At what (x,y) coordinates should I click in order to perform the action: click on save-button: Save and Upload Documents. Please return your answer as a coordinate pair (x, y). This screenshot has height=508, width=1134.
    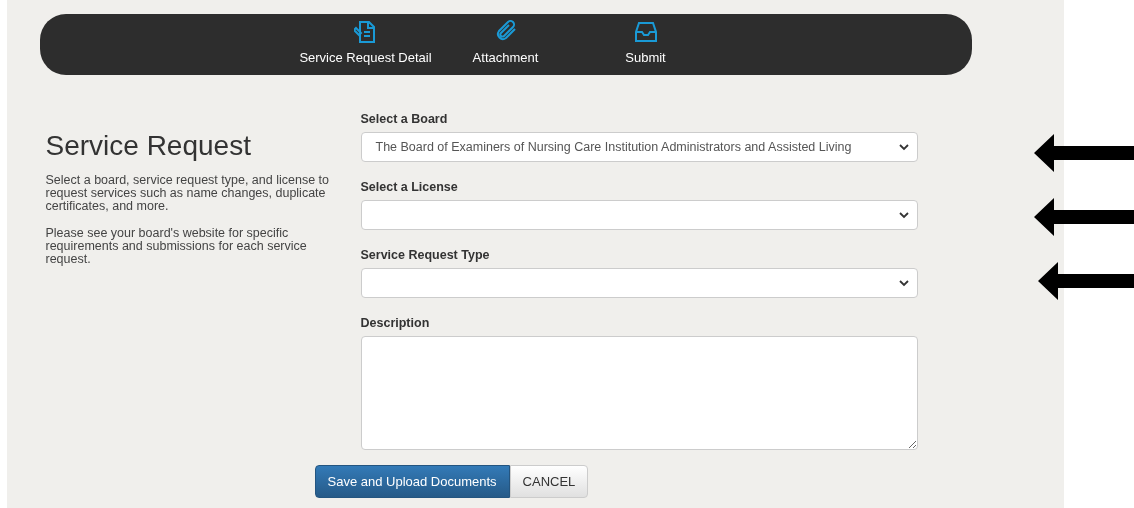
    Looking at the image, I should click on (412, 481).